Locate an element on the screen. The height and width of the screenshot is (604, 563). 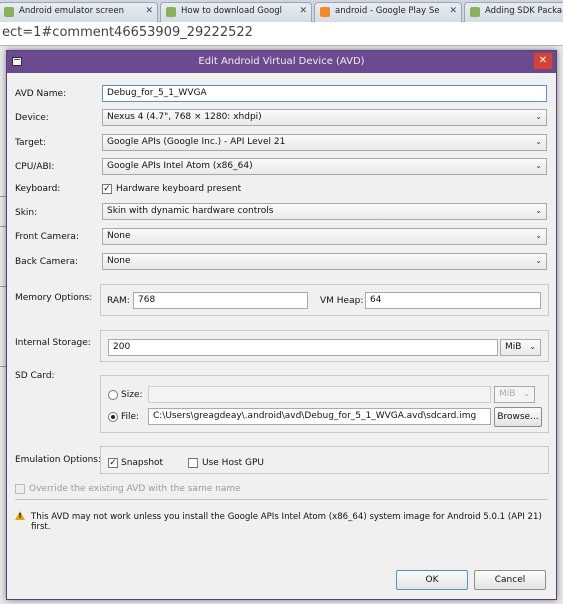
front-camera-select-value: None is located at coordinates (119, 236).